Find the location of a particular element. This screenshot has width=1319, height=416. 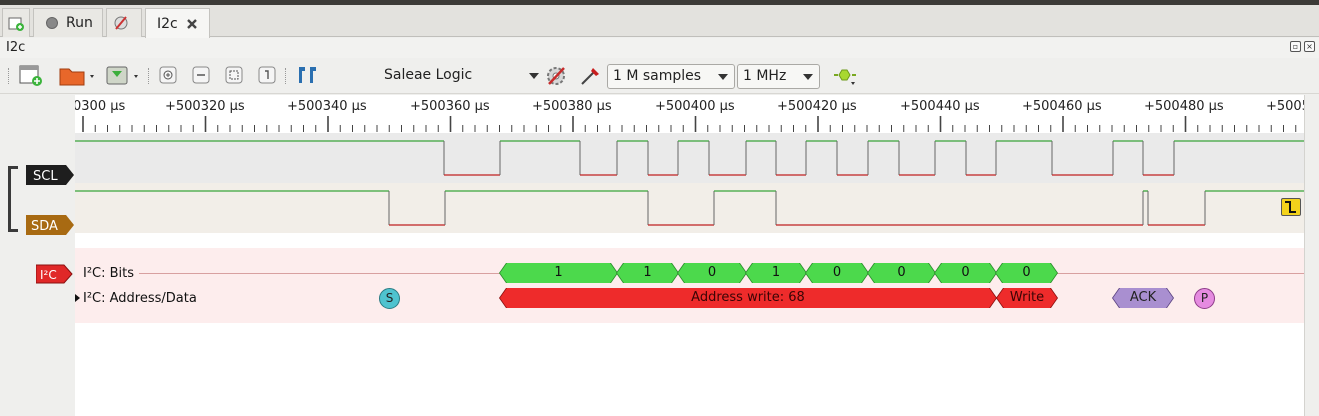

falling-edge-trigger-icon is located at coordinates (1290, 207).